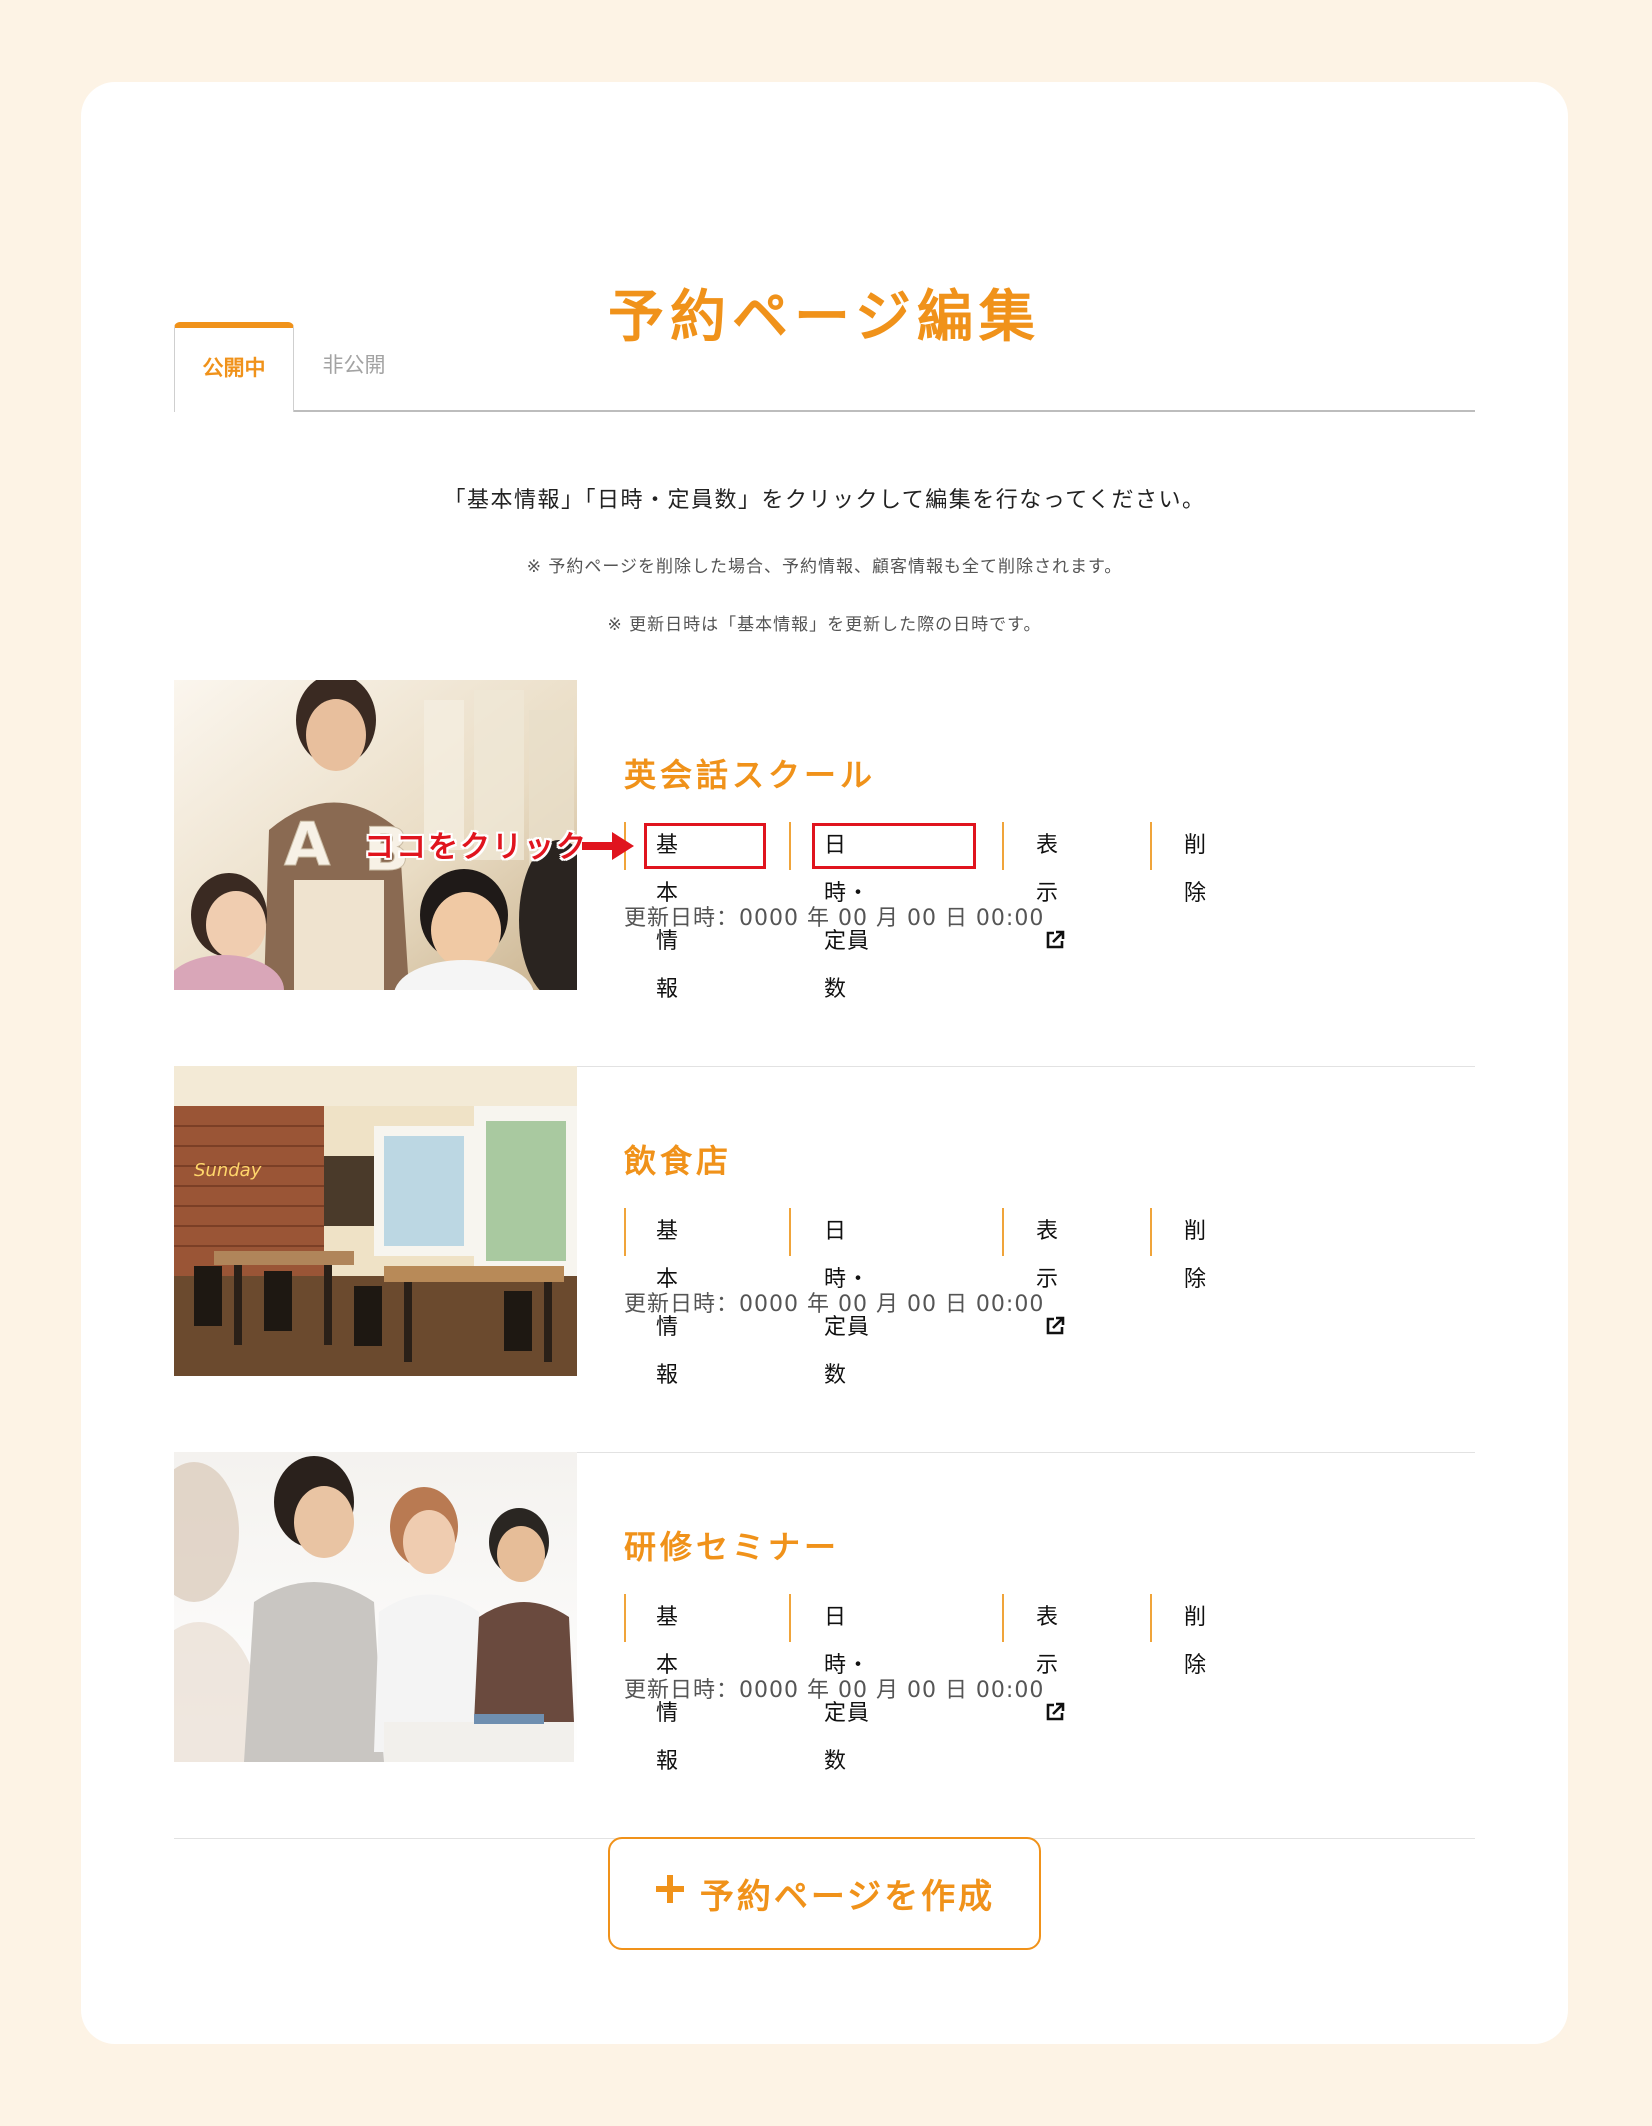 Image resolution: width=1652 pixels, height=2126 pixels. Describe the element at coordinates (732, 1547) in the screenshot. I see `item-title: 研修セミナー` at that location.